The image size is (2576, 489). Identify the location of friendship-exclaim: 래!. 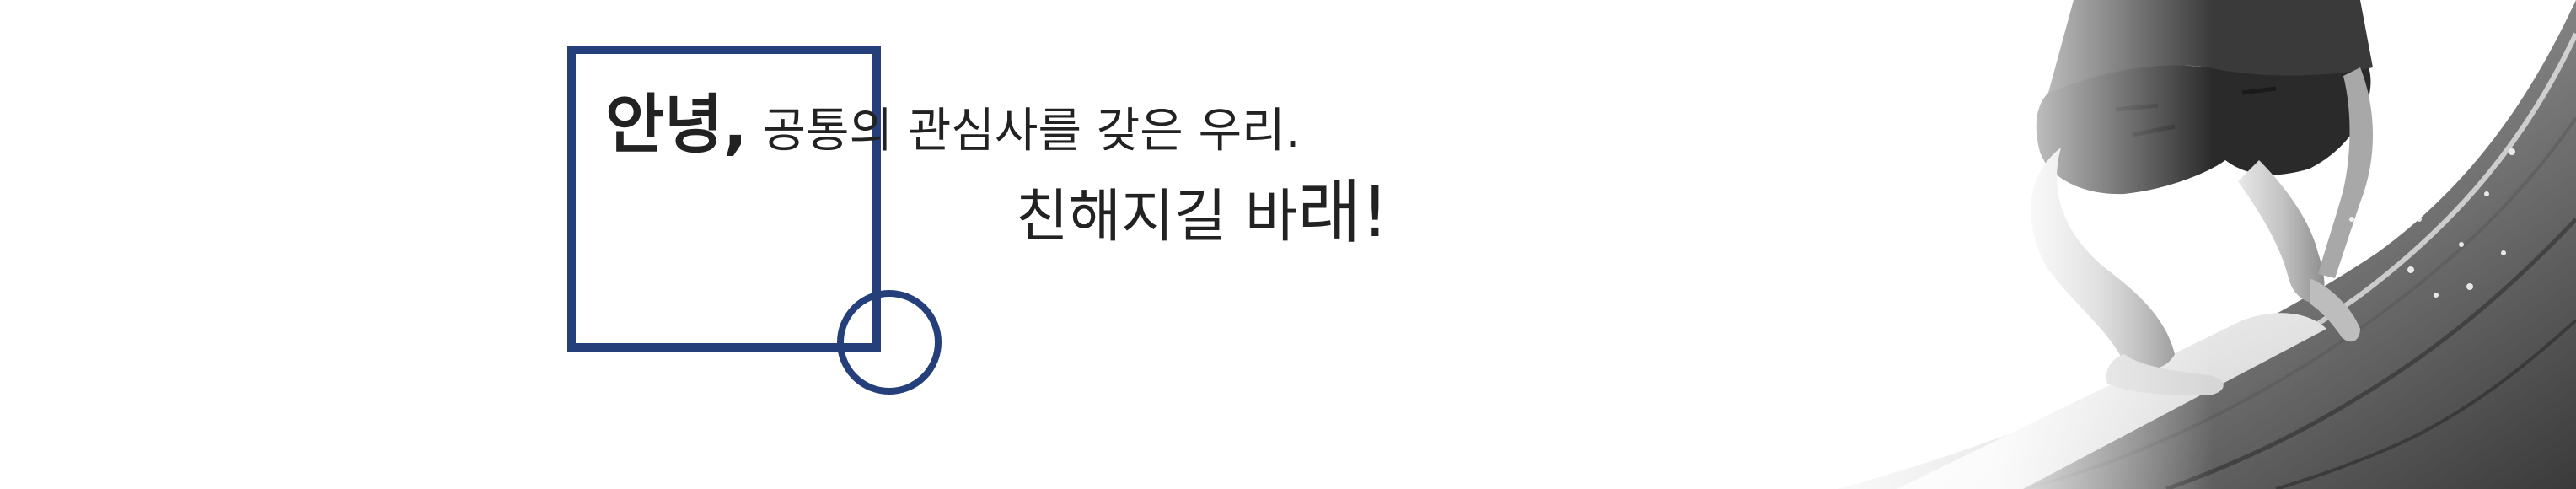
(1343, 213).